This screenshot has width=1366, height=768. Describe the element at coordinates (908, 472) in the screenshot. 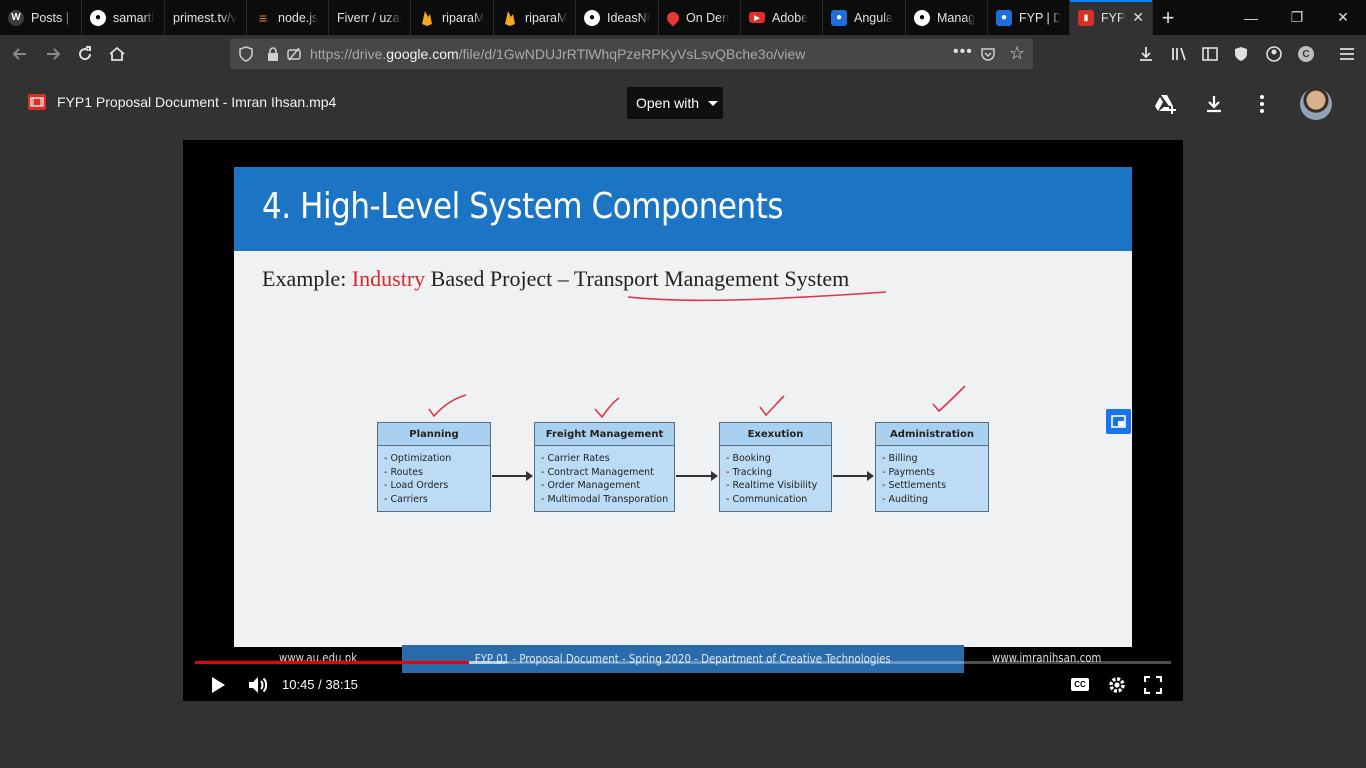

I see `component-item: - Payments` at that location.